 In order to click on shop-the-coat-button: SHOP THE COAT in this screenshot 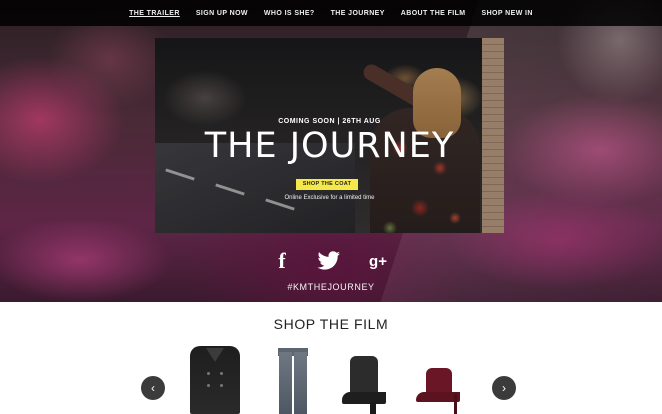, I will do `click(327, 184)`.